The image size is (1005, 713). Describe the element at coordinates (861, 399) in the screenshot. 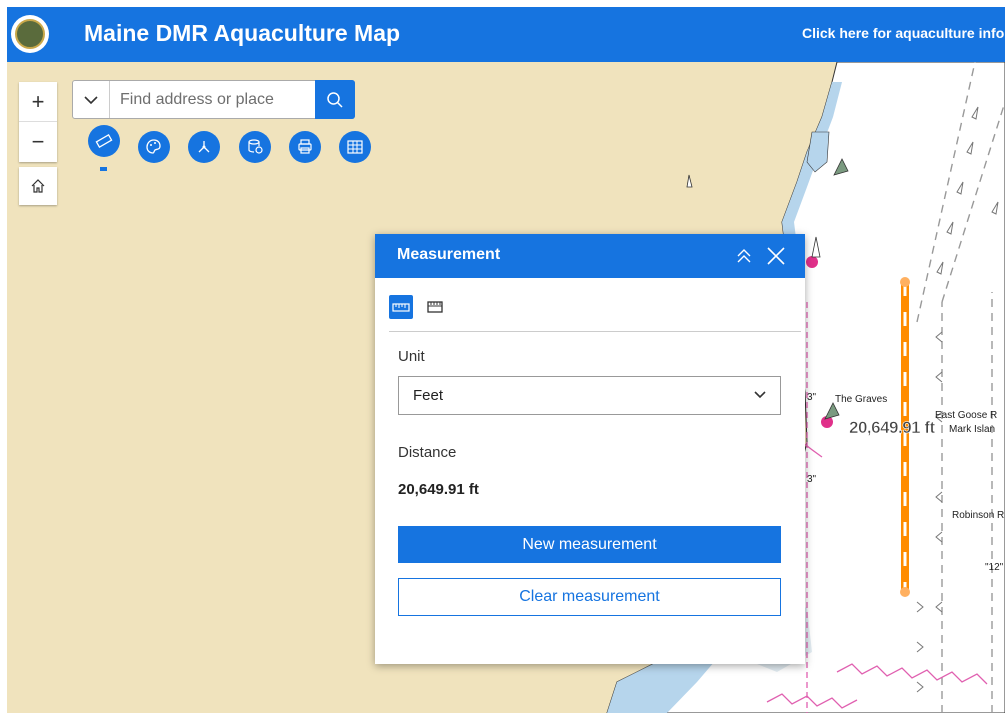

I see `map-label-the-graves: The Graves` at that location.